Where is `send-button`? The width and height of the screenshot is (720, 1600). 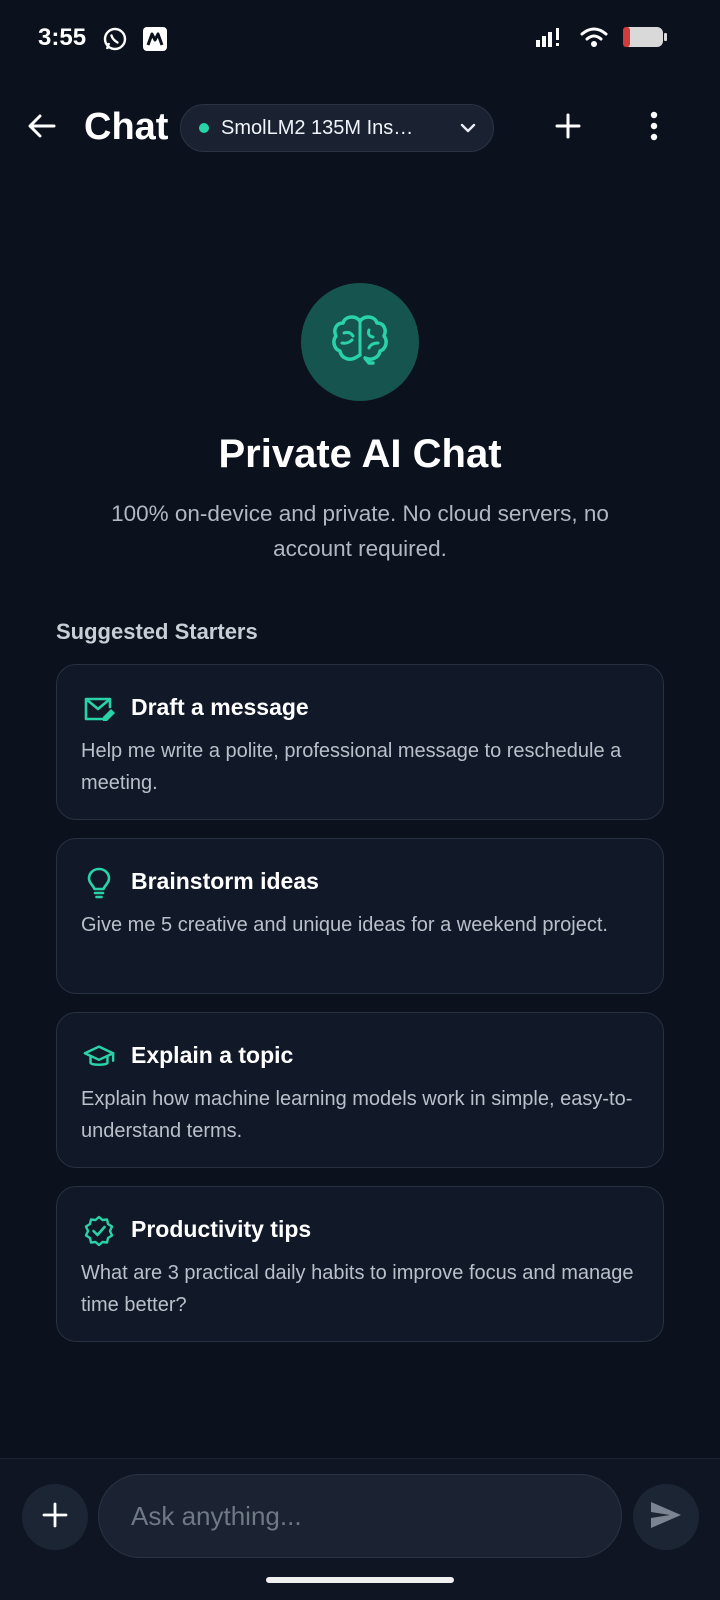
send-button is located at coordinates (666, 1517).